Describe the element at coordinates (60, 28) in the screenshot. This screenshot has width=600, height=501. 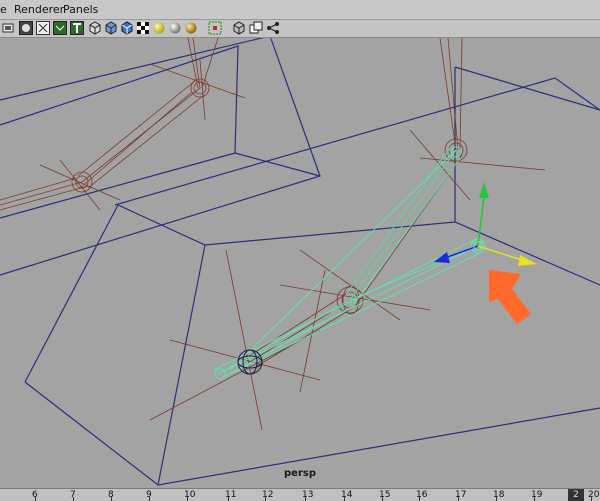
I see `grid-box-icon` at that location.